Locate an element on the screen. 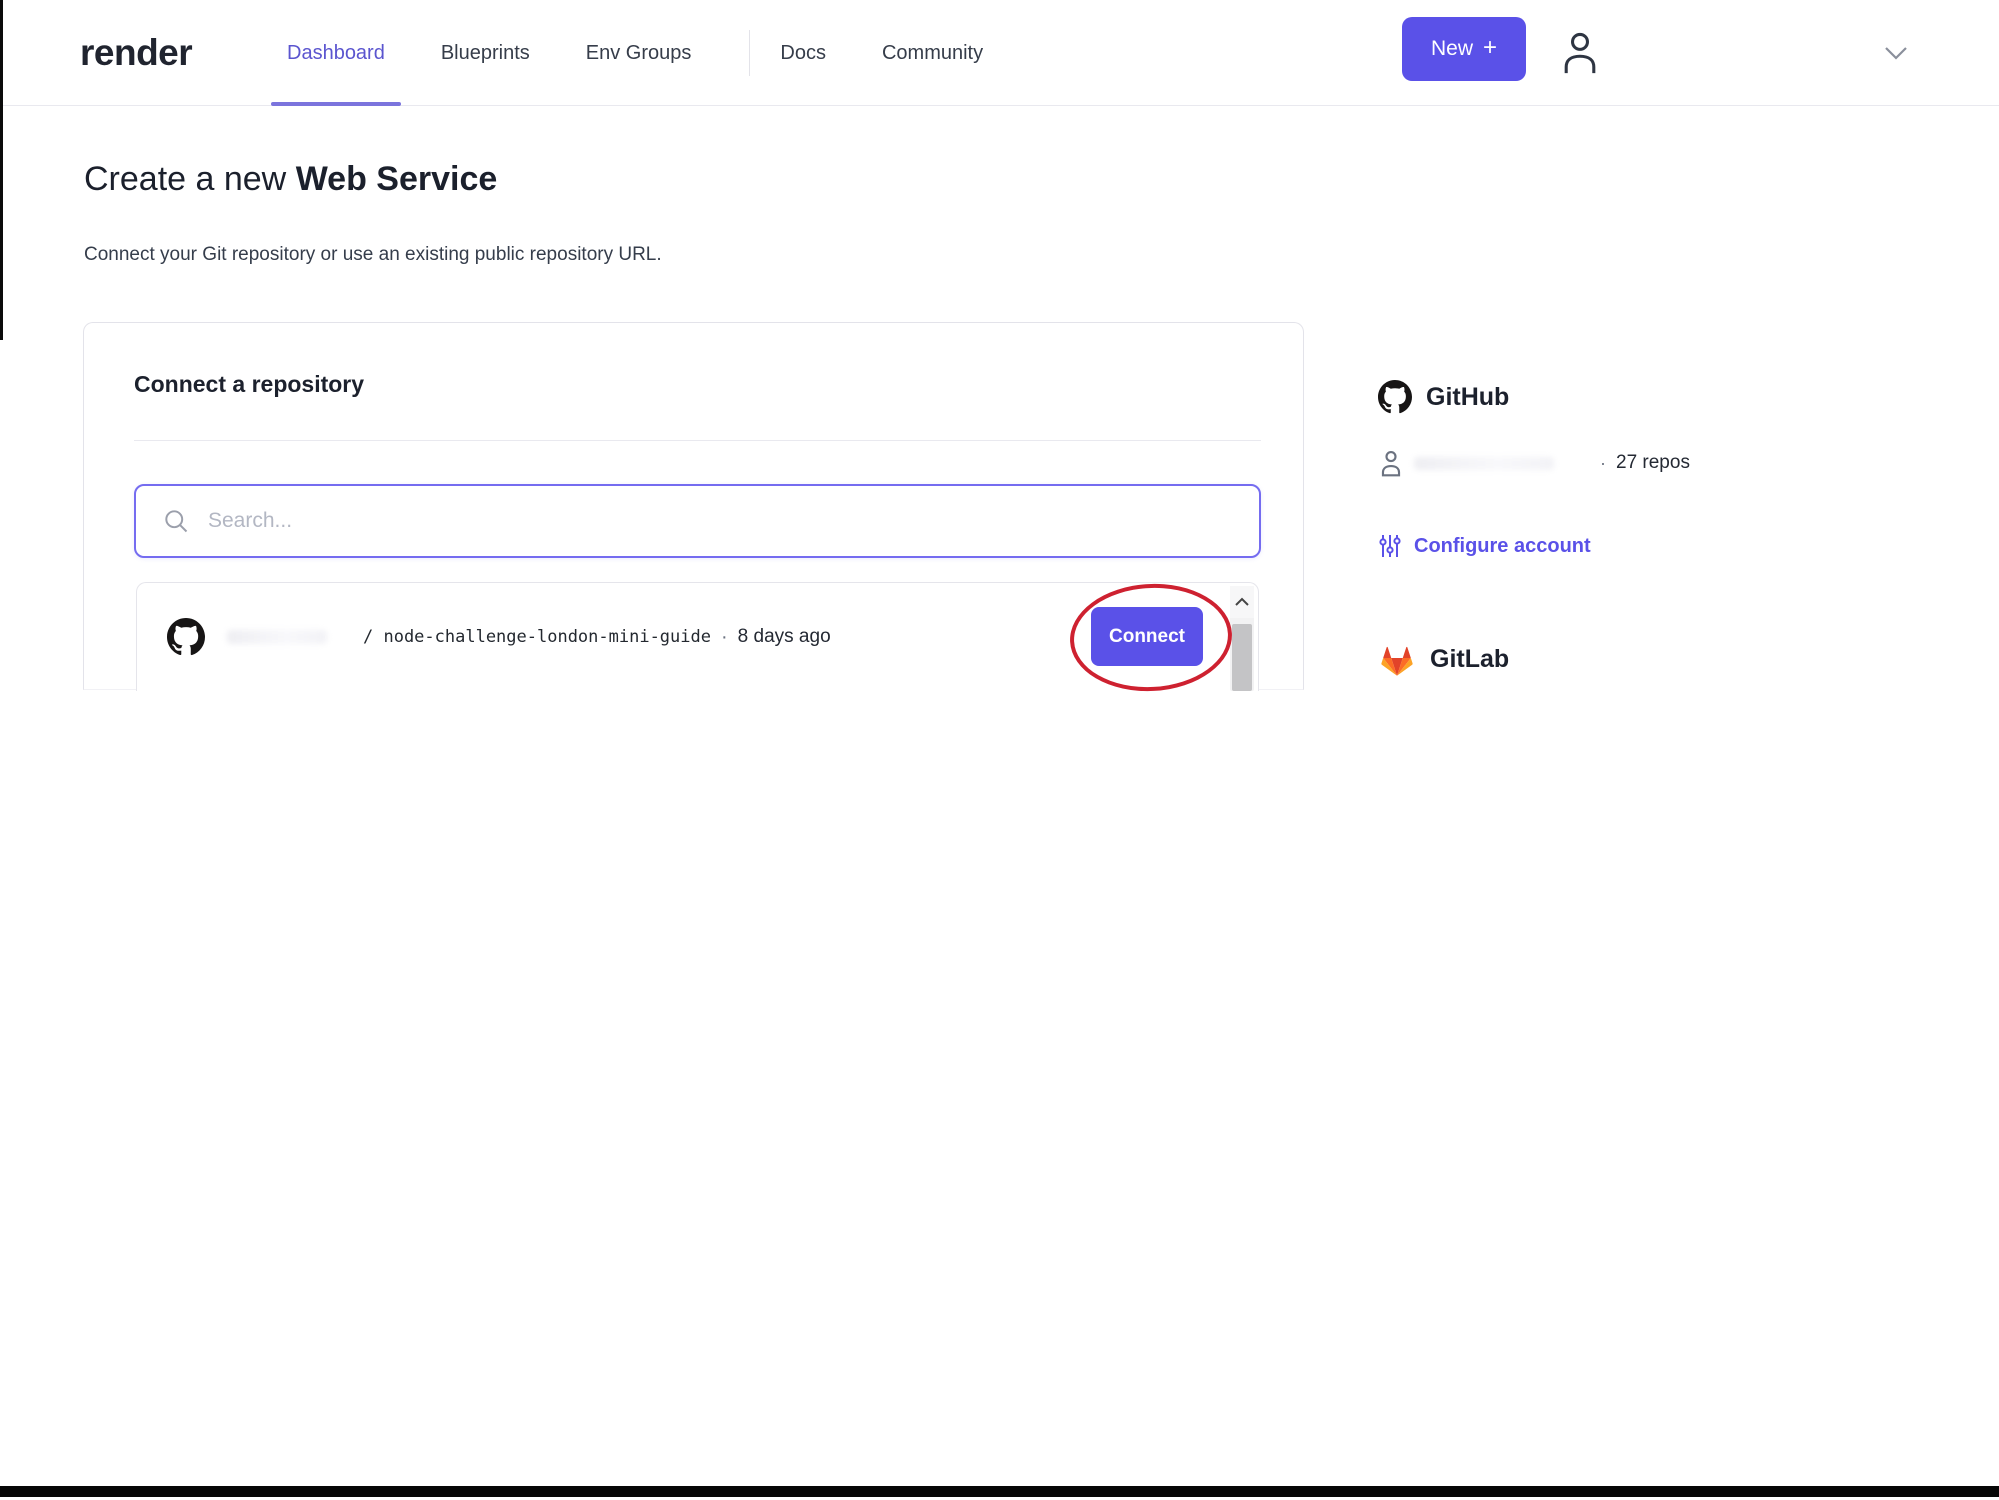  card-divider is located at coordinates (697, 440).